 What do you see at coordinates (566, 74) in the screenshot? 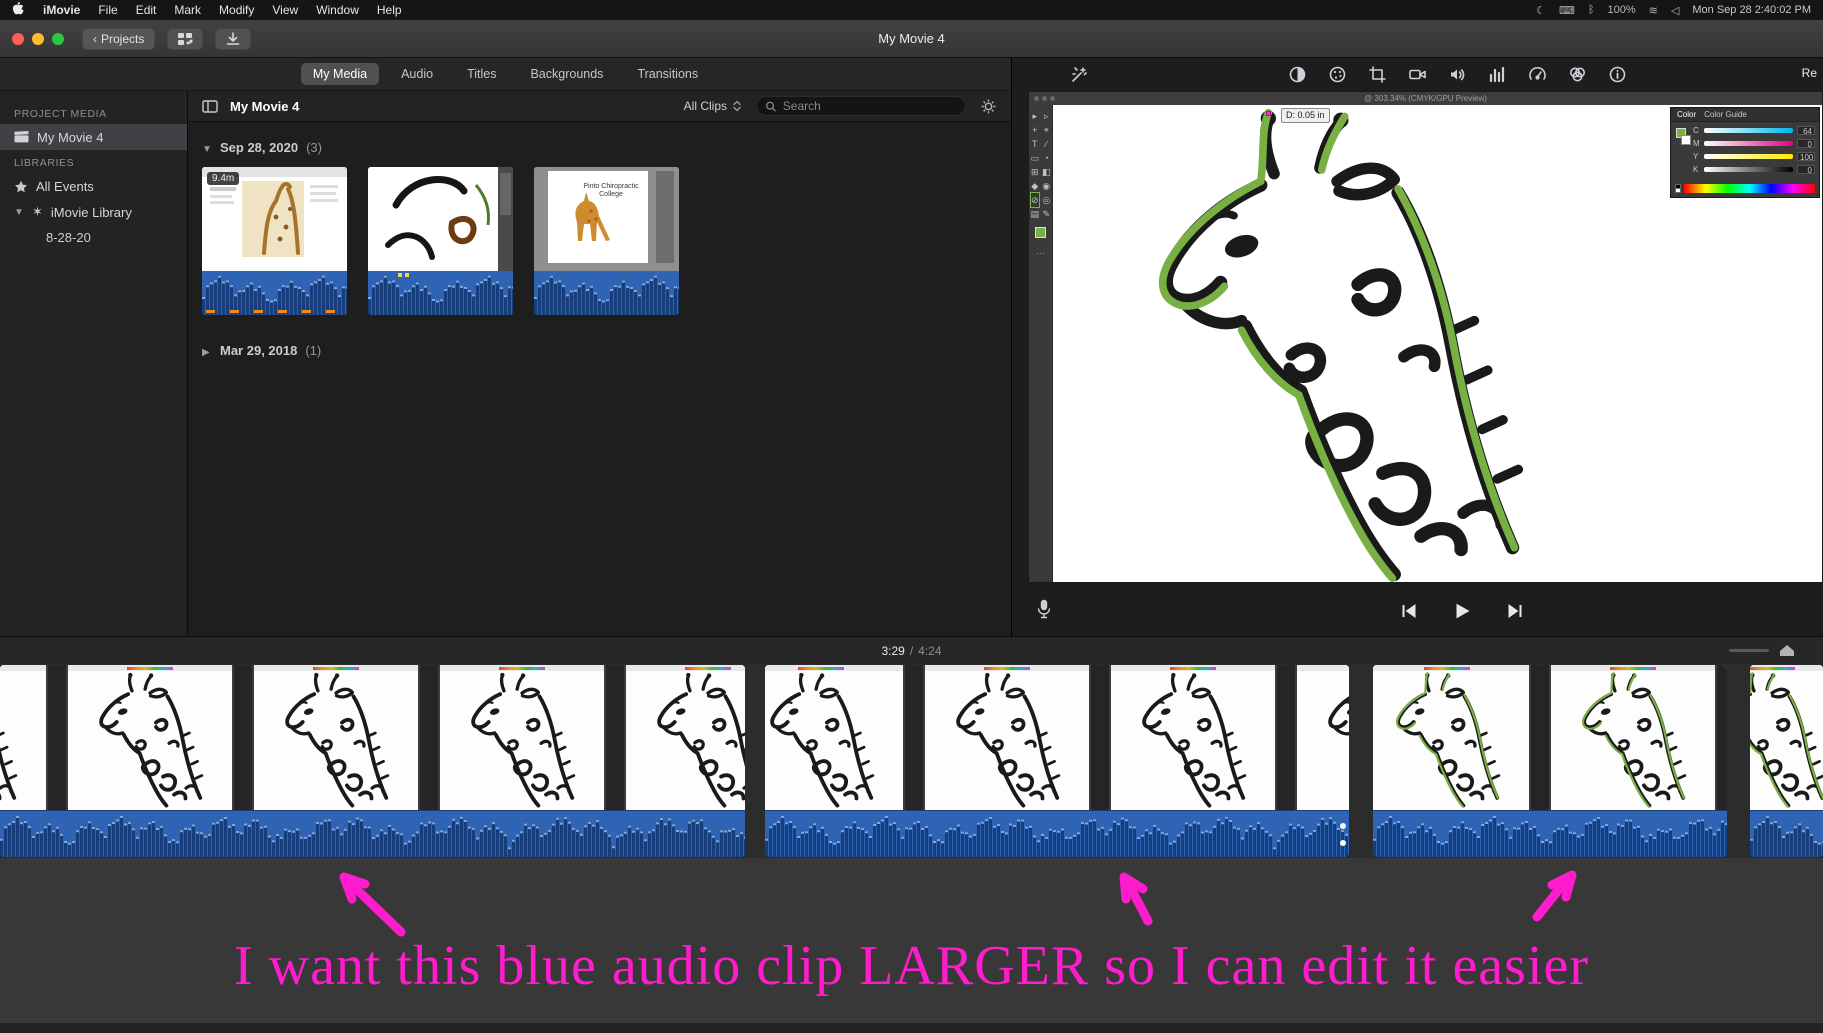
I see `tab-backgrounds: Backgrounds` at bounding box center [566, 74].